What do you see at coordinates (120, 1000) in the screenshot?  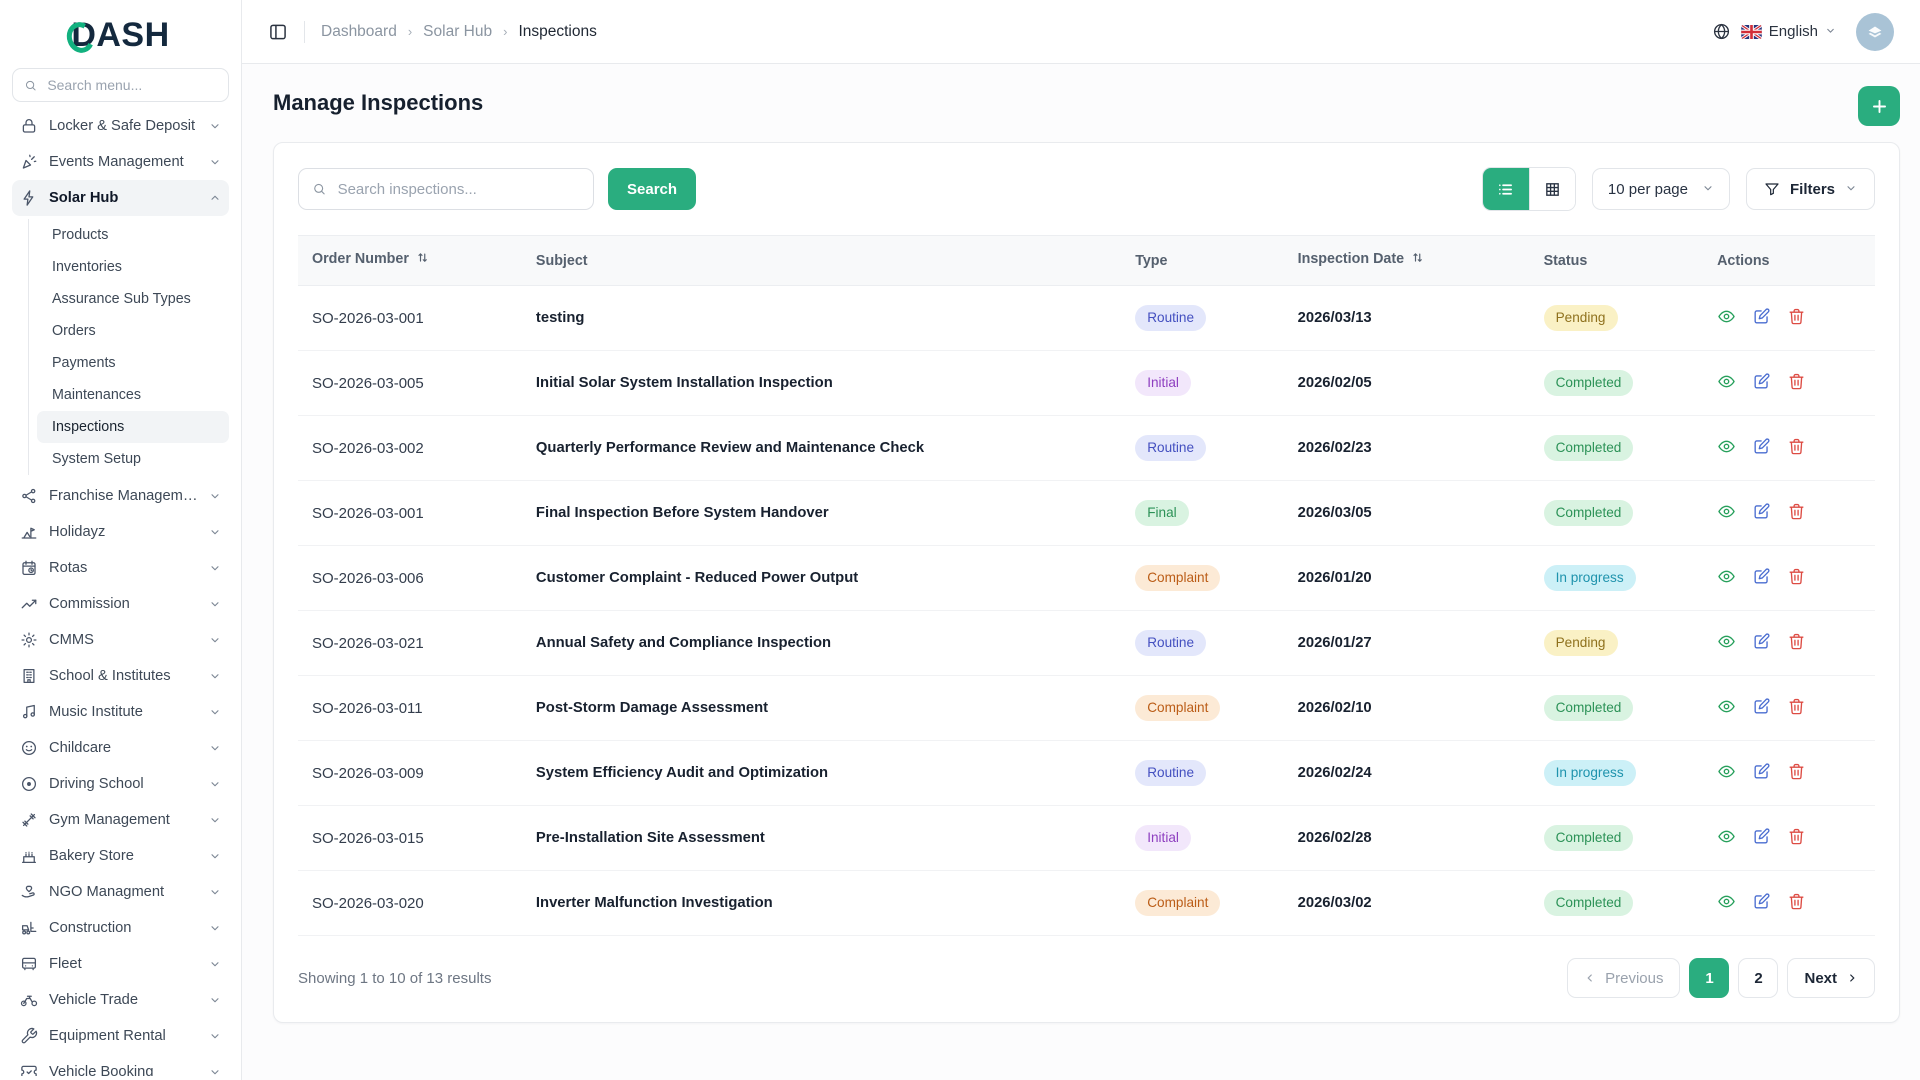 I see `sidebar-item-vehicle-trade: Vehicle Trade` at bounding box center [120, 1000].